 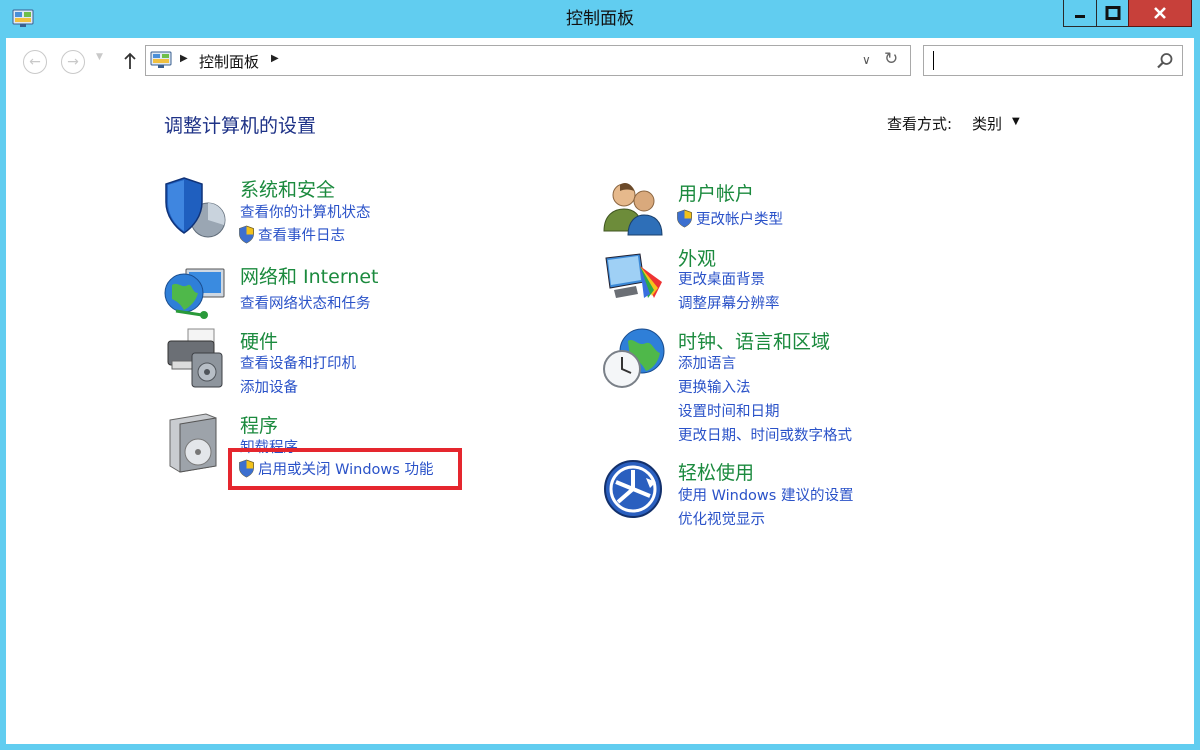 What do you see at coordinates (192, 443) in the screenshot?
I see `programs-box-icon` at bounding box center [192, 443].